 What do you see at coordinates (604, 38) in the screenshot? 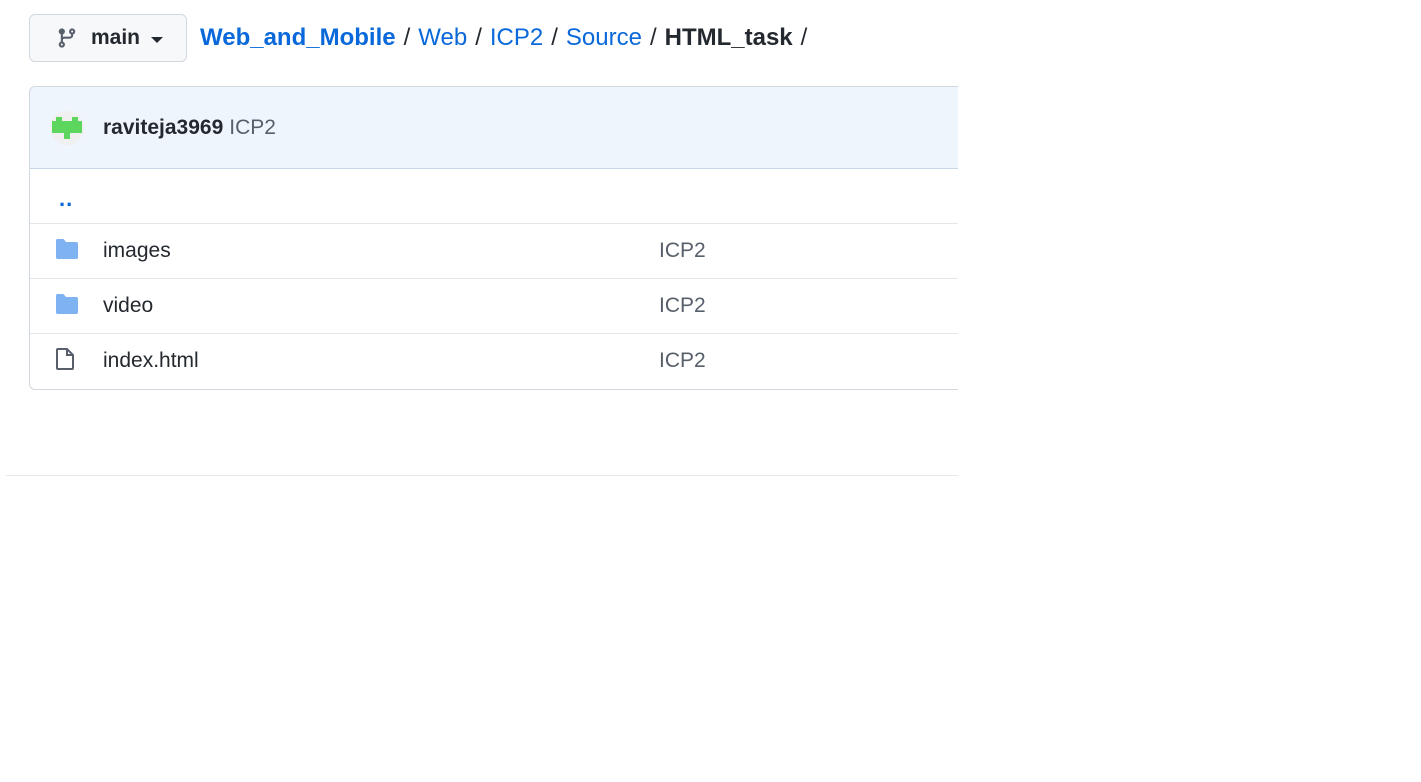
I see `breadcrumb-link-source: Source` at bounding box center [604, 38].